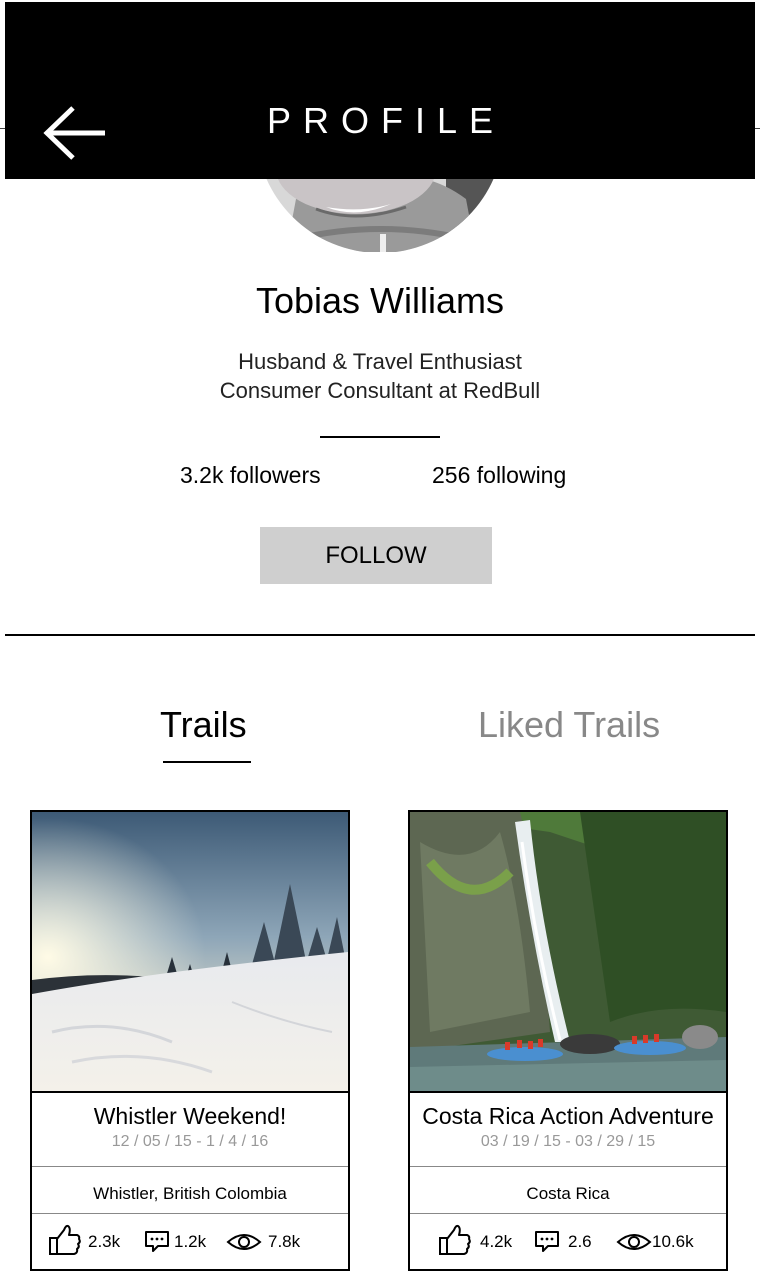  Describe the element at coordinates (580, 1241) in the screenshot. I see `comments-count: 2.6` at that location.